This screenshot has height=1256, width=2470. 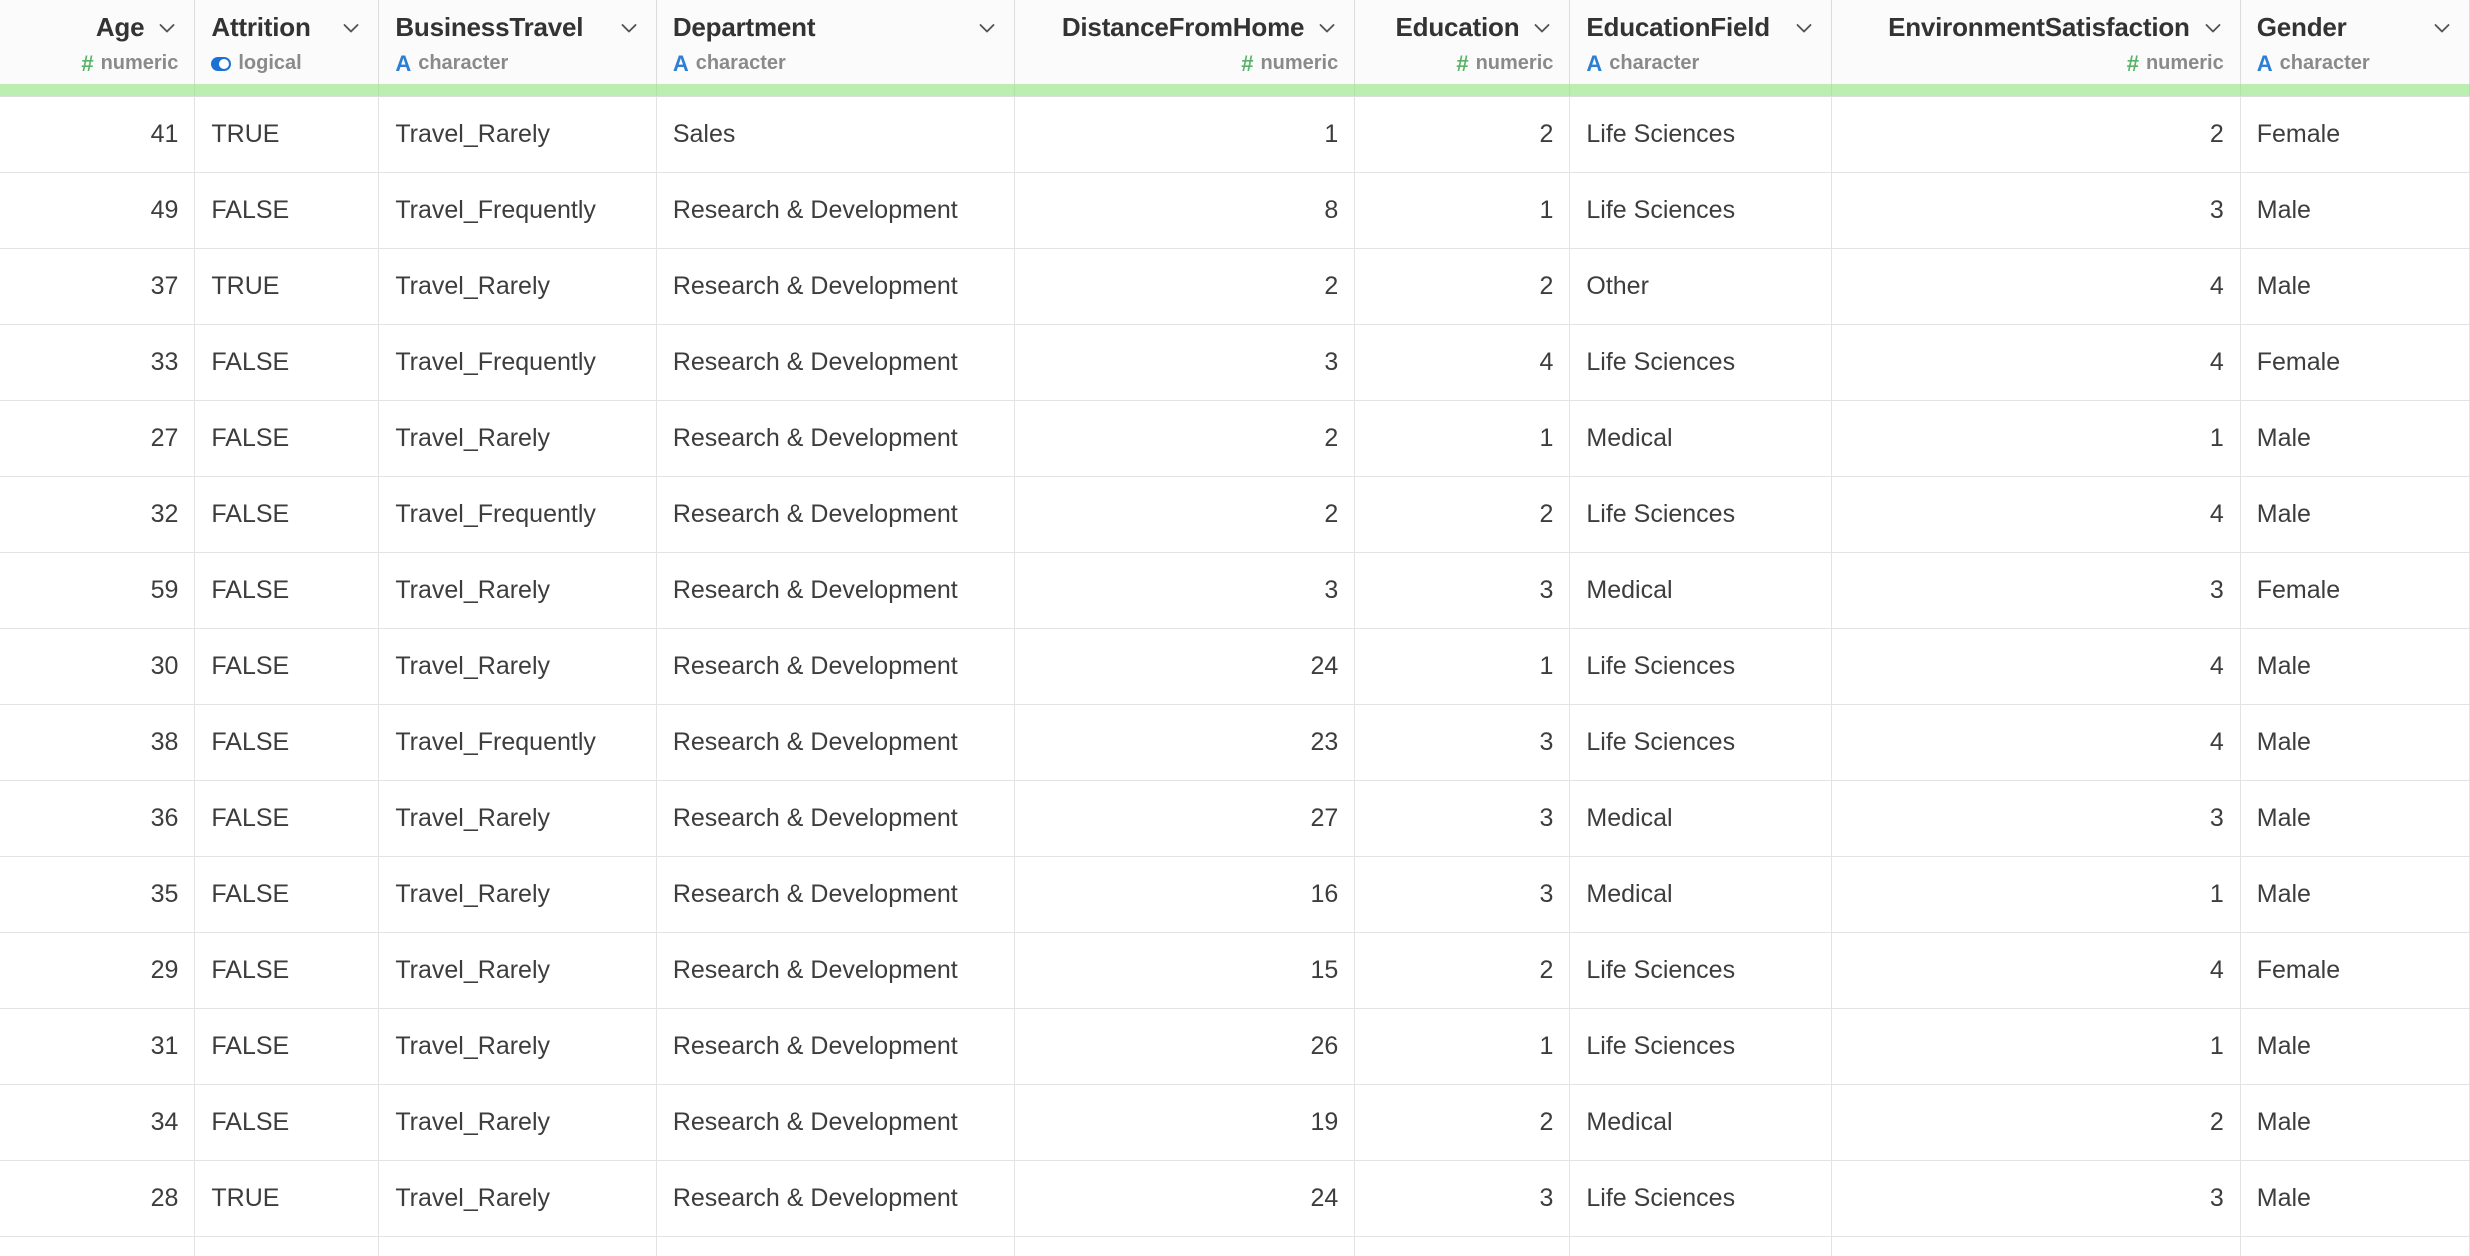 I want to click on cell-educationfield: Other, so click(x=1701, y=286).